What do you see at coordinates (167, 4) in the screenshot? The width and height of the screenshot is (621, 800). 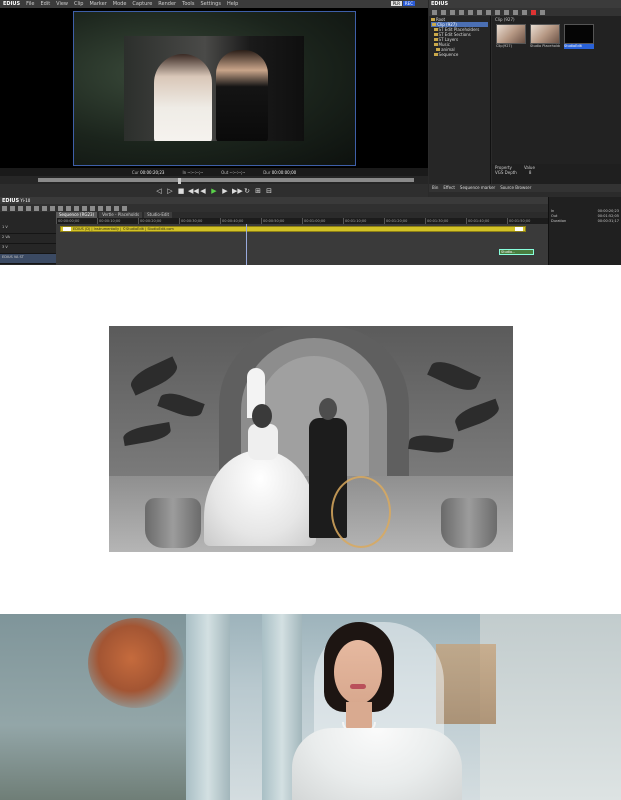 I see `menu-render: Render` at bounding box center [167, 4].